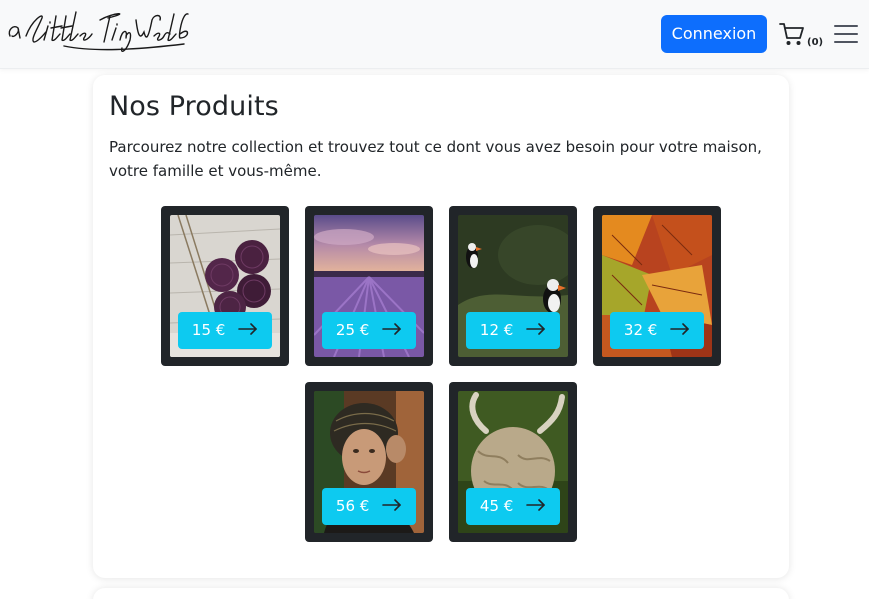 The height and width of the screenshot is (599, 869). What do you see at coordinates (714, 34) in the screenshot?
I see `login-button: Connexion` at bounding box center [714, 34].